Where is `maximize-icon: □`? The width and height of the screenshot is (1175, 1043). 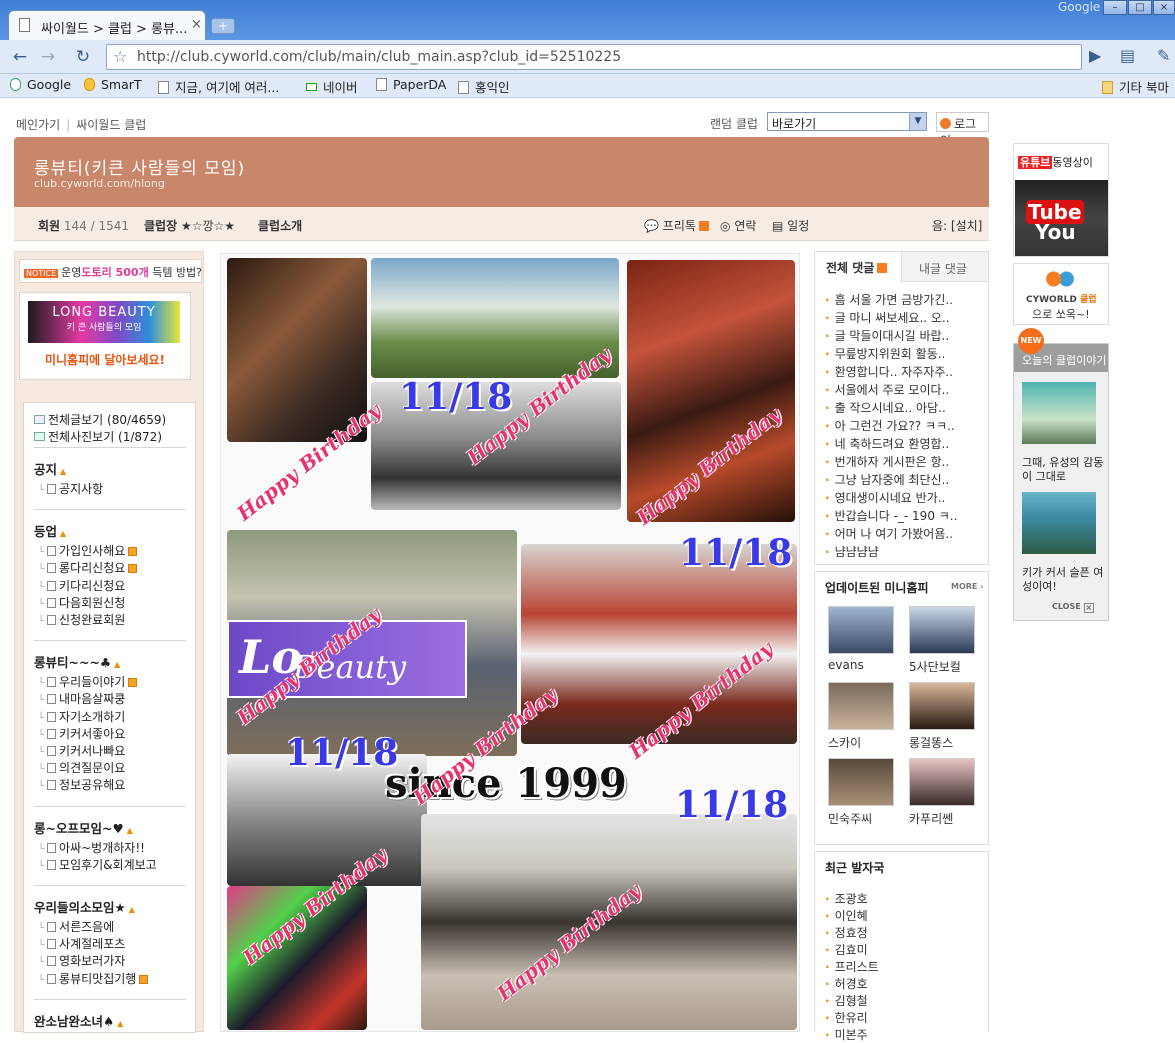
maximize-icon: □ is located at coordinates (1140, 7).